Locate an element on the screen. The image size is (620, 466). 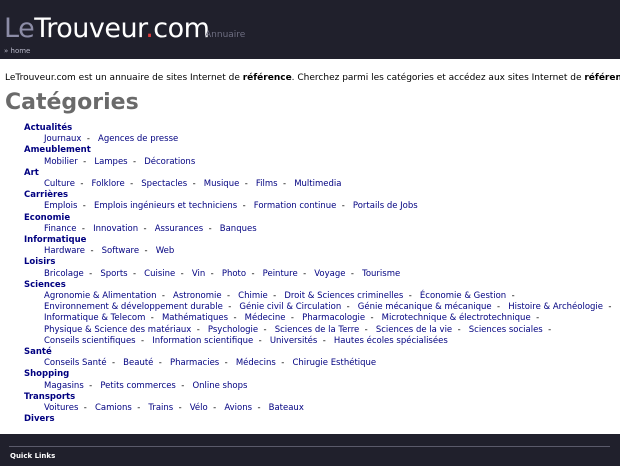
category-link: Art is located at coordinates (321, 173).